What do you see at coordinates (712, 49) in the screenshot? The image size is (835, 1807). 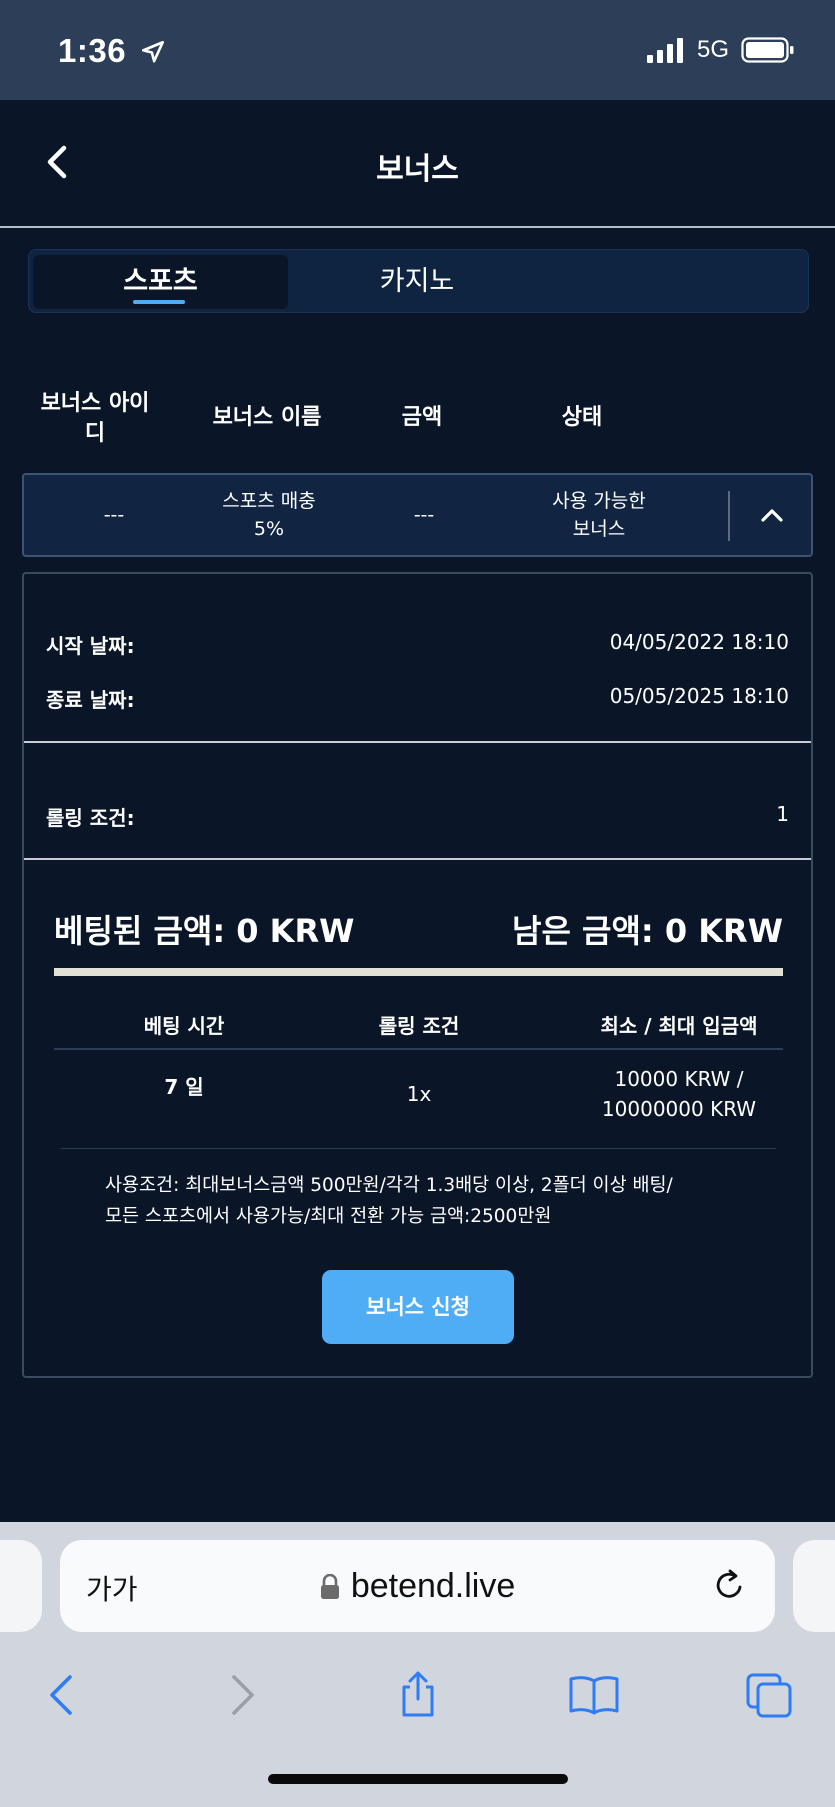 I see `network-label: 5G` at bounding box center [712, 49].